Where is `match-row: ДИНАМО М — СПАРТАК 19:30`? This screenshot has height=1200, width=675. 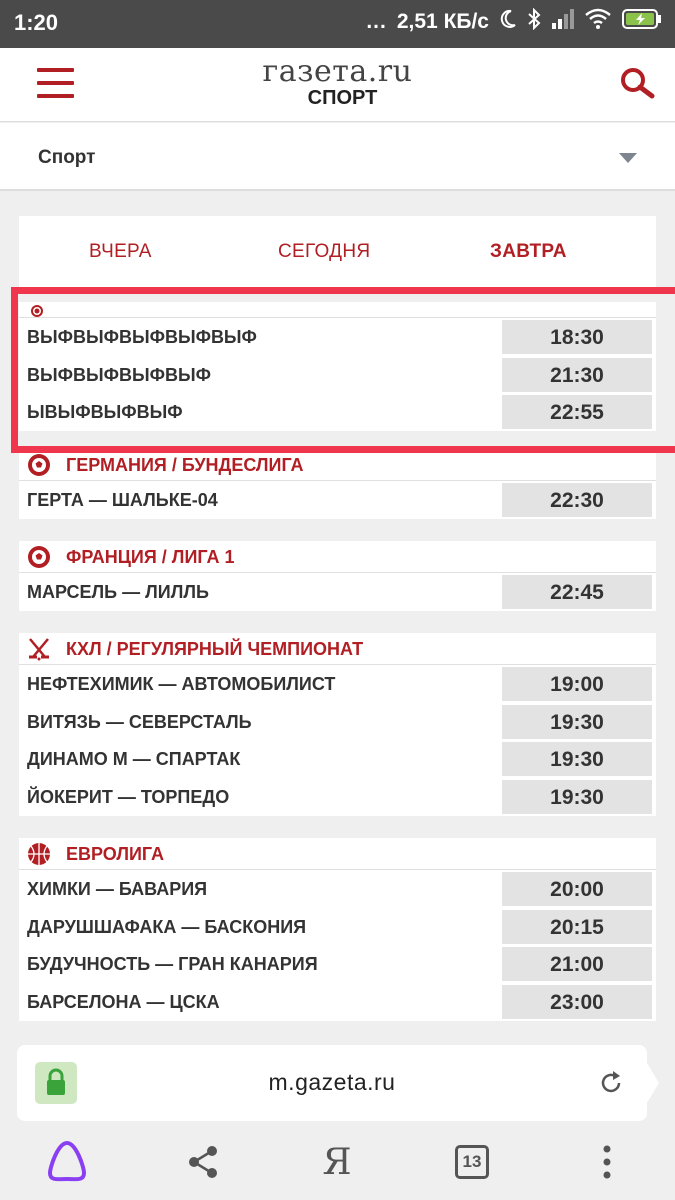 match-row: ДИНАМО М — СПАРТАК 19:30 is located at coordinates (337, 759).